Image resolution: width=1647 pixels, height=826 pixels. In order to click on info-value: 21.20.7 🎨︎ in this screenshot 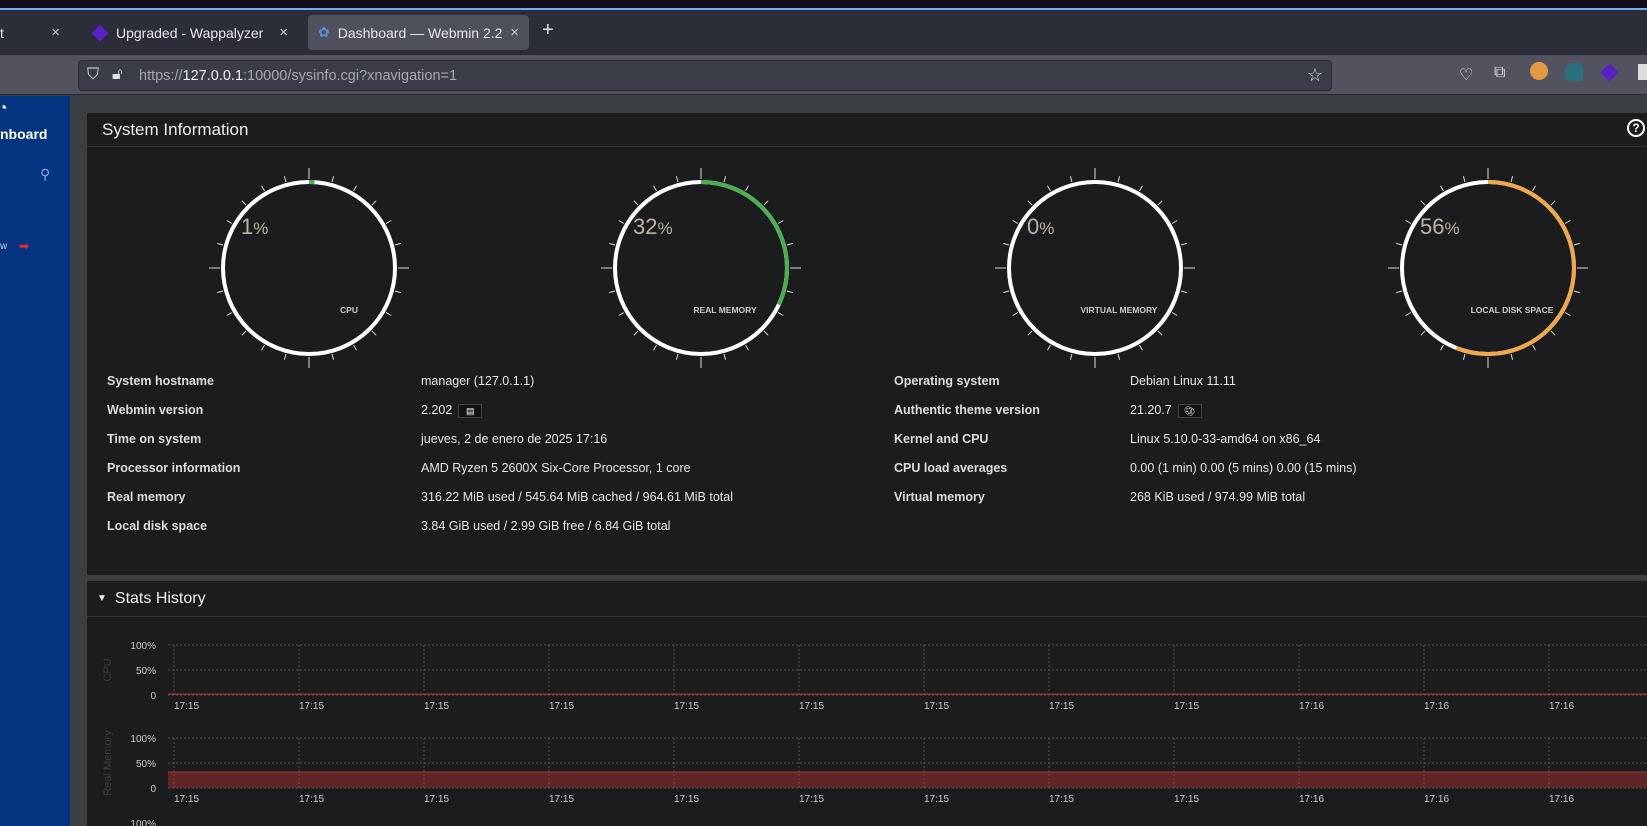, I will do `click(1166, 410)`.